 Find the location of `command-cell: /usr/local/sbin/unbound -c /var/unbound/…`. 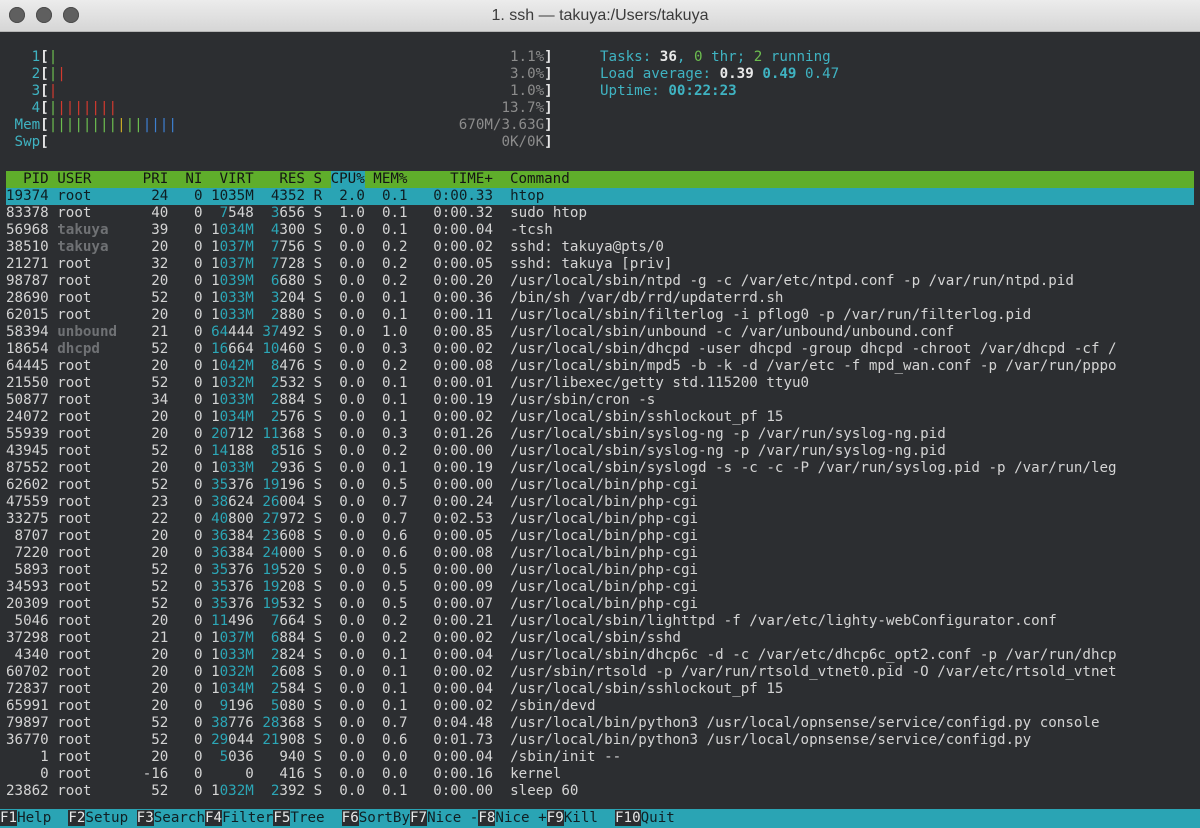

command-cell: /usr/local/sbin/unbound -c /var/unbound/… is located at coordinates (732, 332).